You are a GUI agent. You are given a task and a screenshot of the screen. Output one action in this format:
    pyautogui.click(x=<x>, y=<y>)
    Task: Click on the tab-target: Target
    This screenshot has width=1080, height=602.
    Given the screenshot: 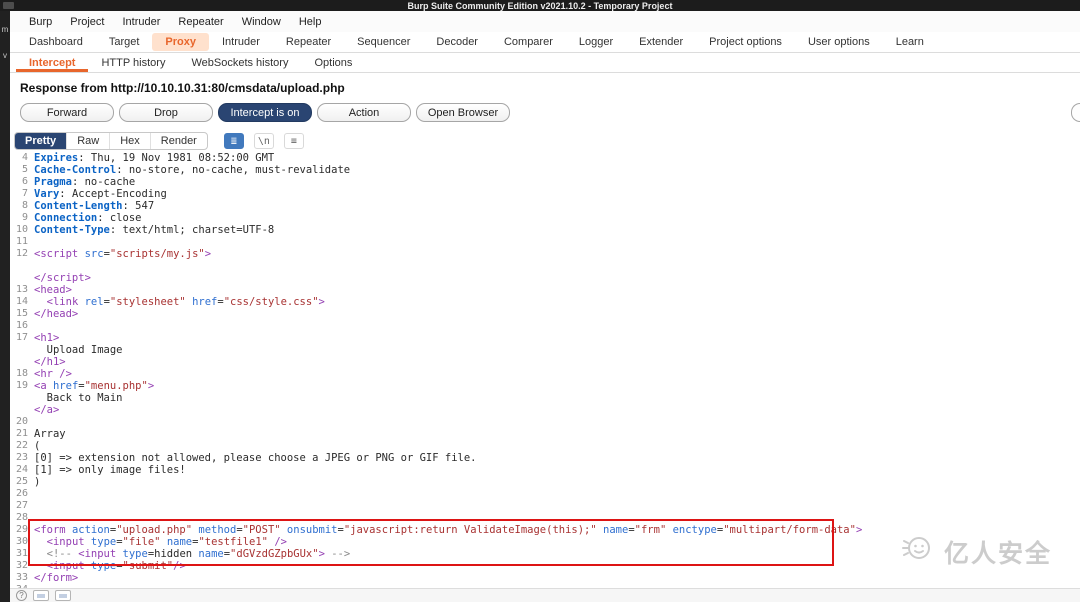 What is the action you would take?
    pyautogui.click(x=124, y=42)
    